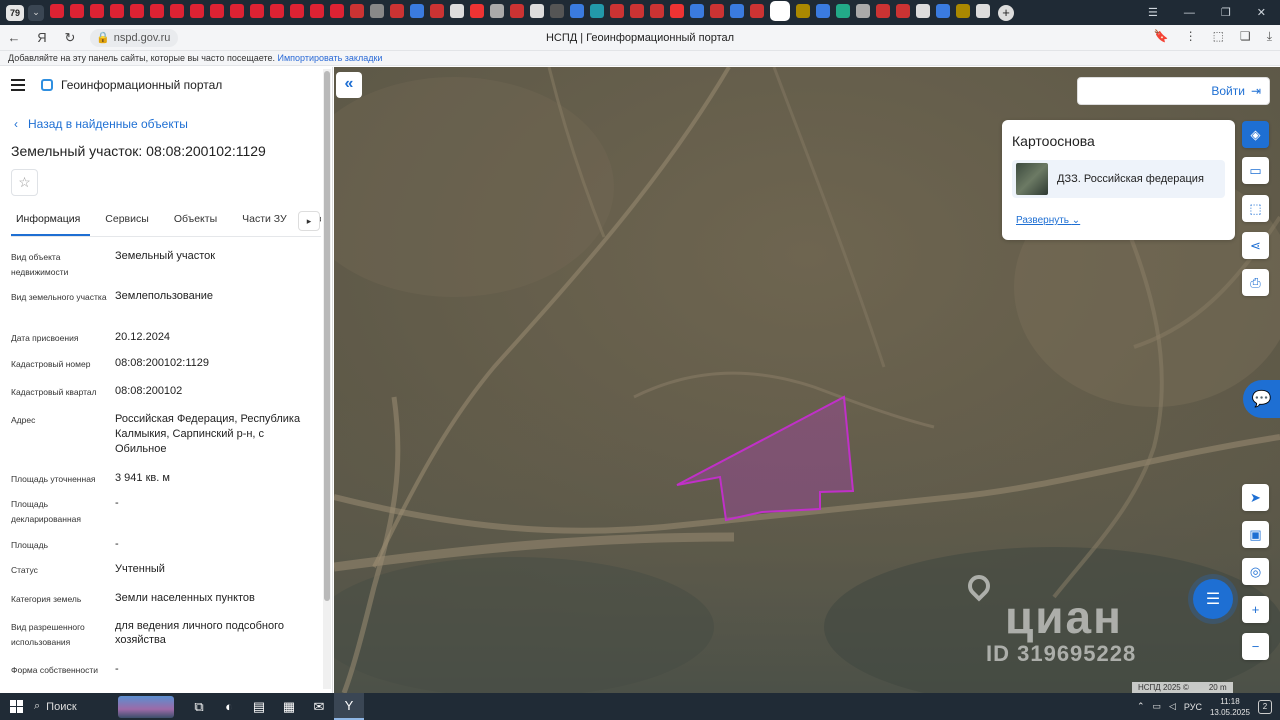 The height and width of the screenshot is (720, 1280). I want to click on zoom-out-button: −, so click(1255, 646).